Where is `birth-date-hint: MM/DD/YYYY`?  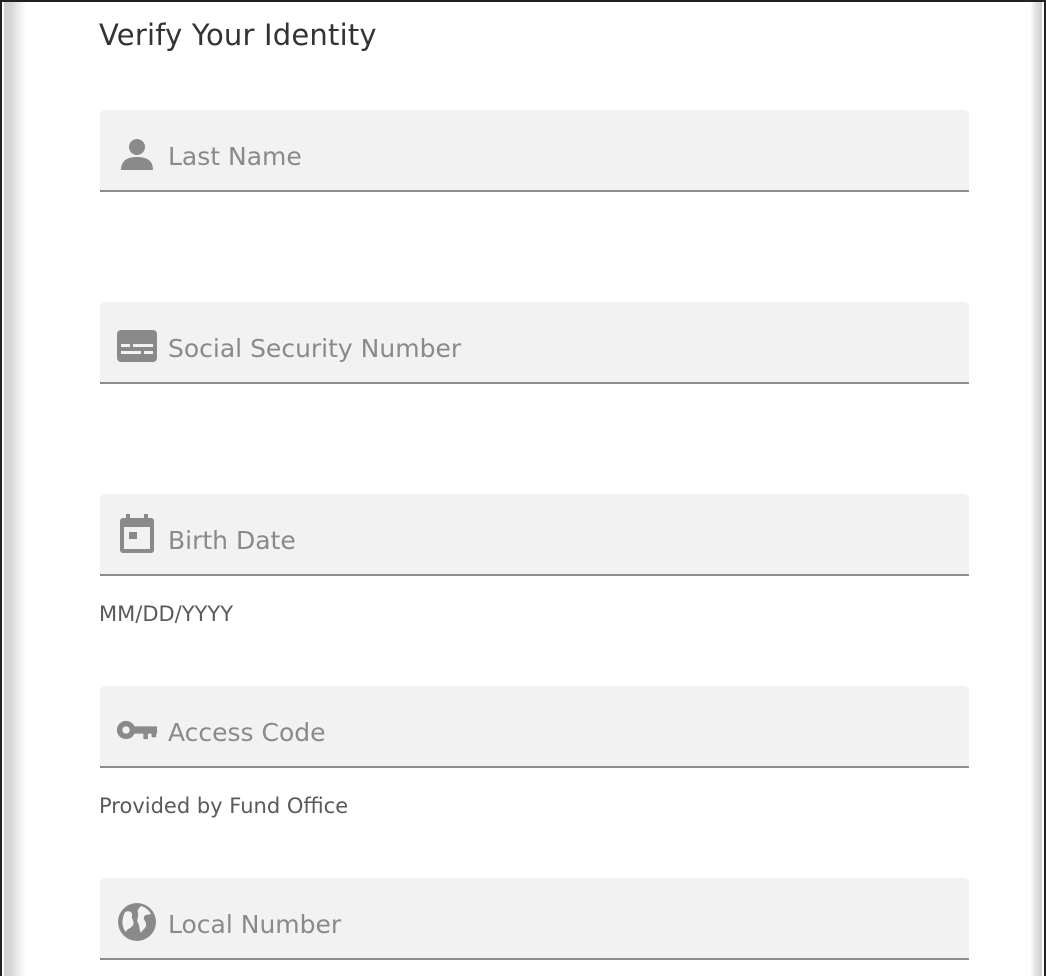 birth-date-hint: MM/DD/YYYY is located at coordinates (166, 614).